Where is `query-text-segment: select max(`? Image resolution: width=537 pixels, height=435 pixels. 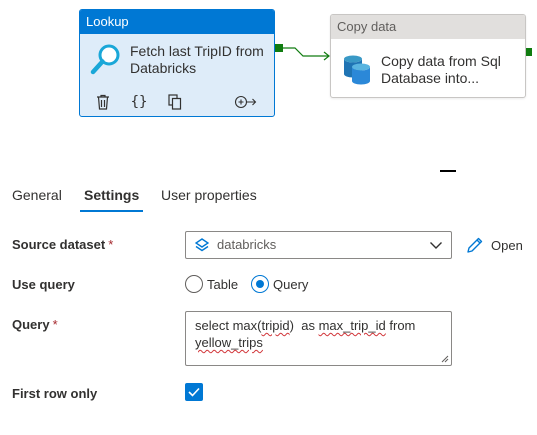
query-text-segment: select max( is located at coordinates (228, 325).